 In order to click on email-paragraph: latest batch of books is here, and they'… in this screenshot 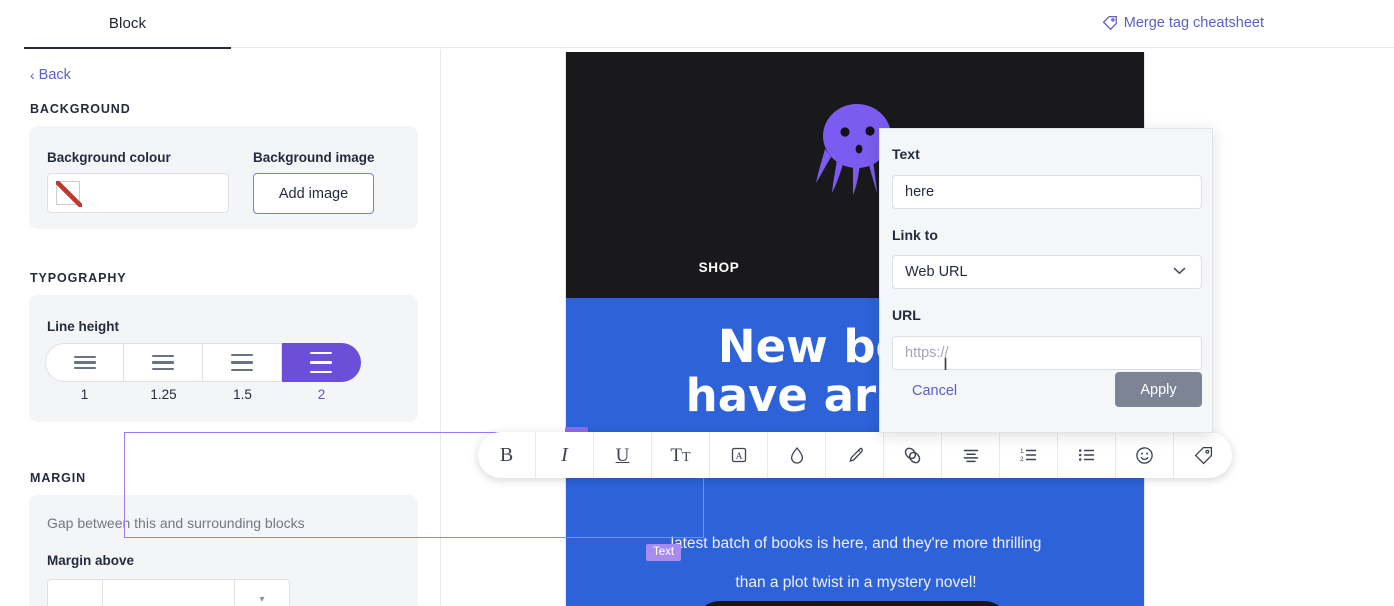, I will do `click(855, 563)`.